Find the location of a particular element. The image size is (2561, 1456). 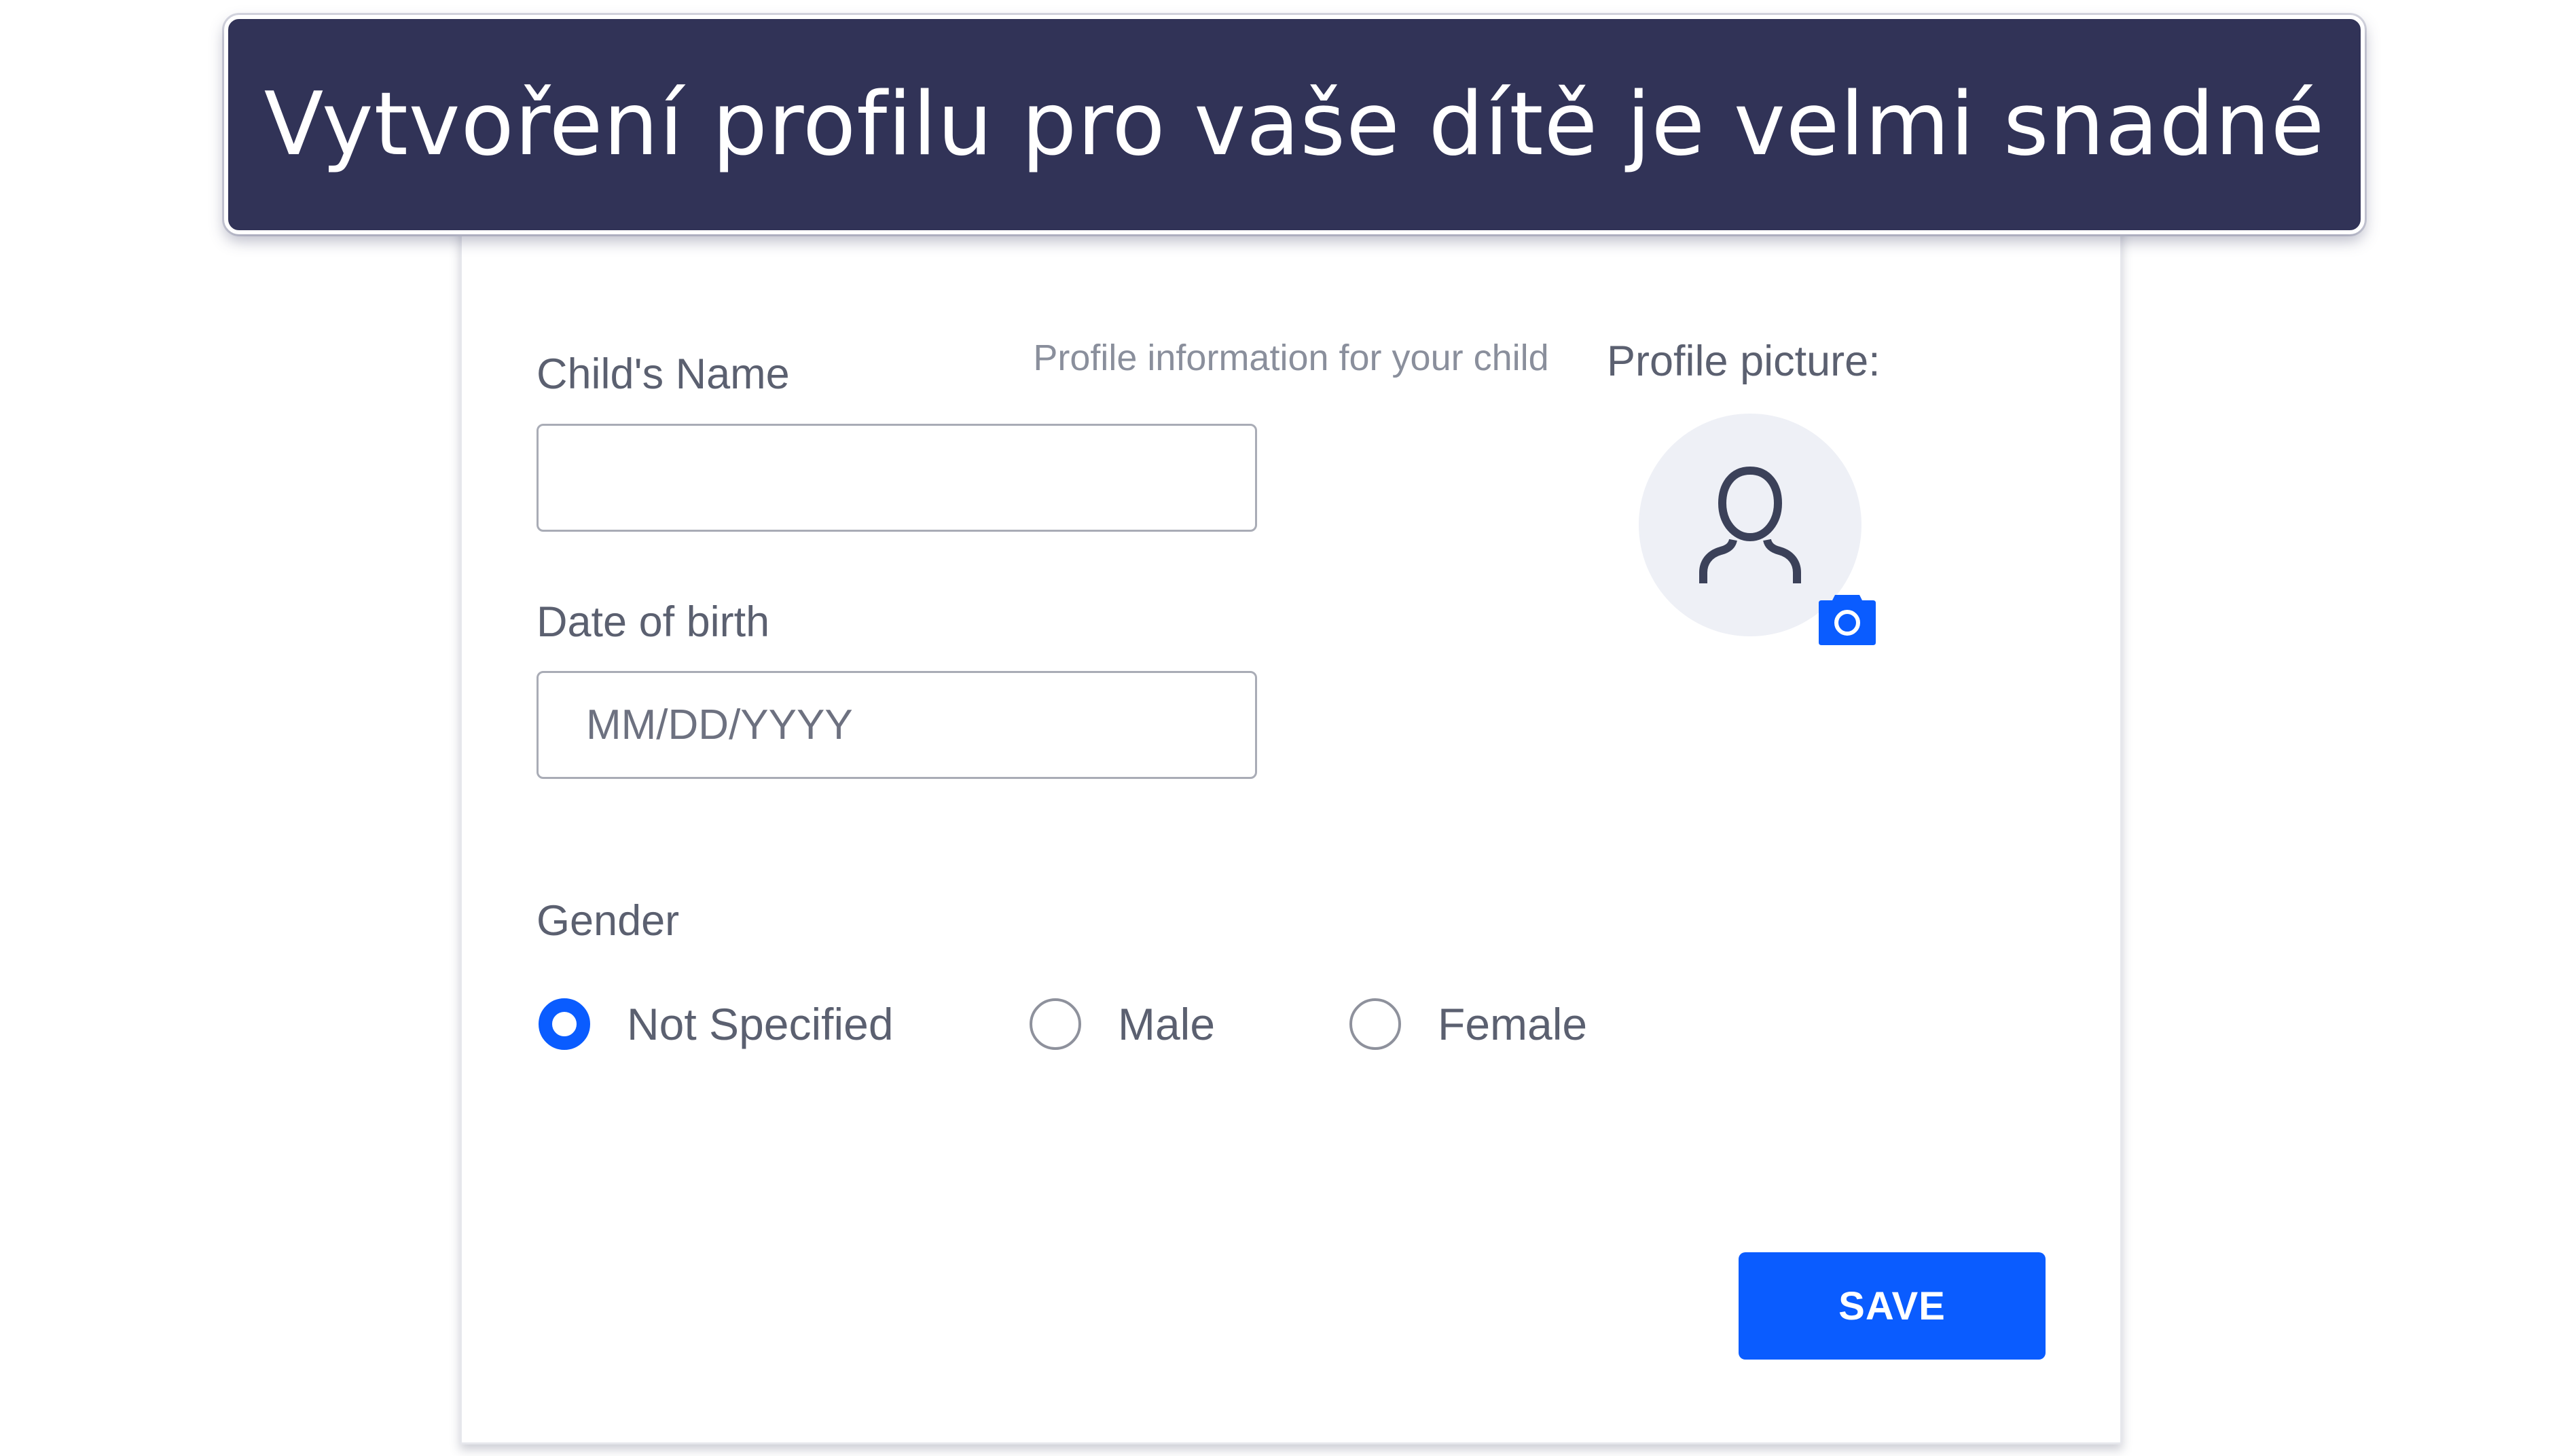

gender-option-female: Female is located at coordinates (1468, 1024).